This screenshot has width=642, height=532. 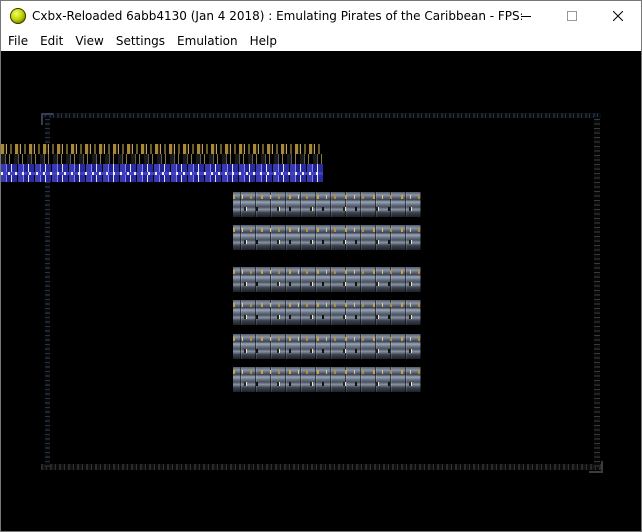 What do you see at coordinates (322, 467) in the screenshot?
I see `screen-frame-bottom` at bounding box center [322, 467].